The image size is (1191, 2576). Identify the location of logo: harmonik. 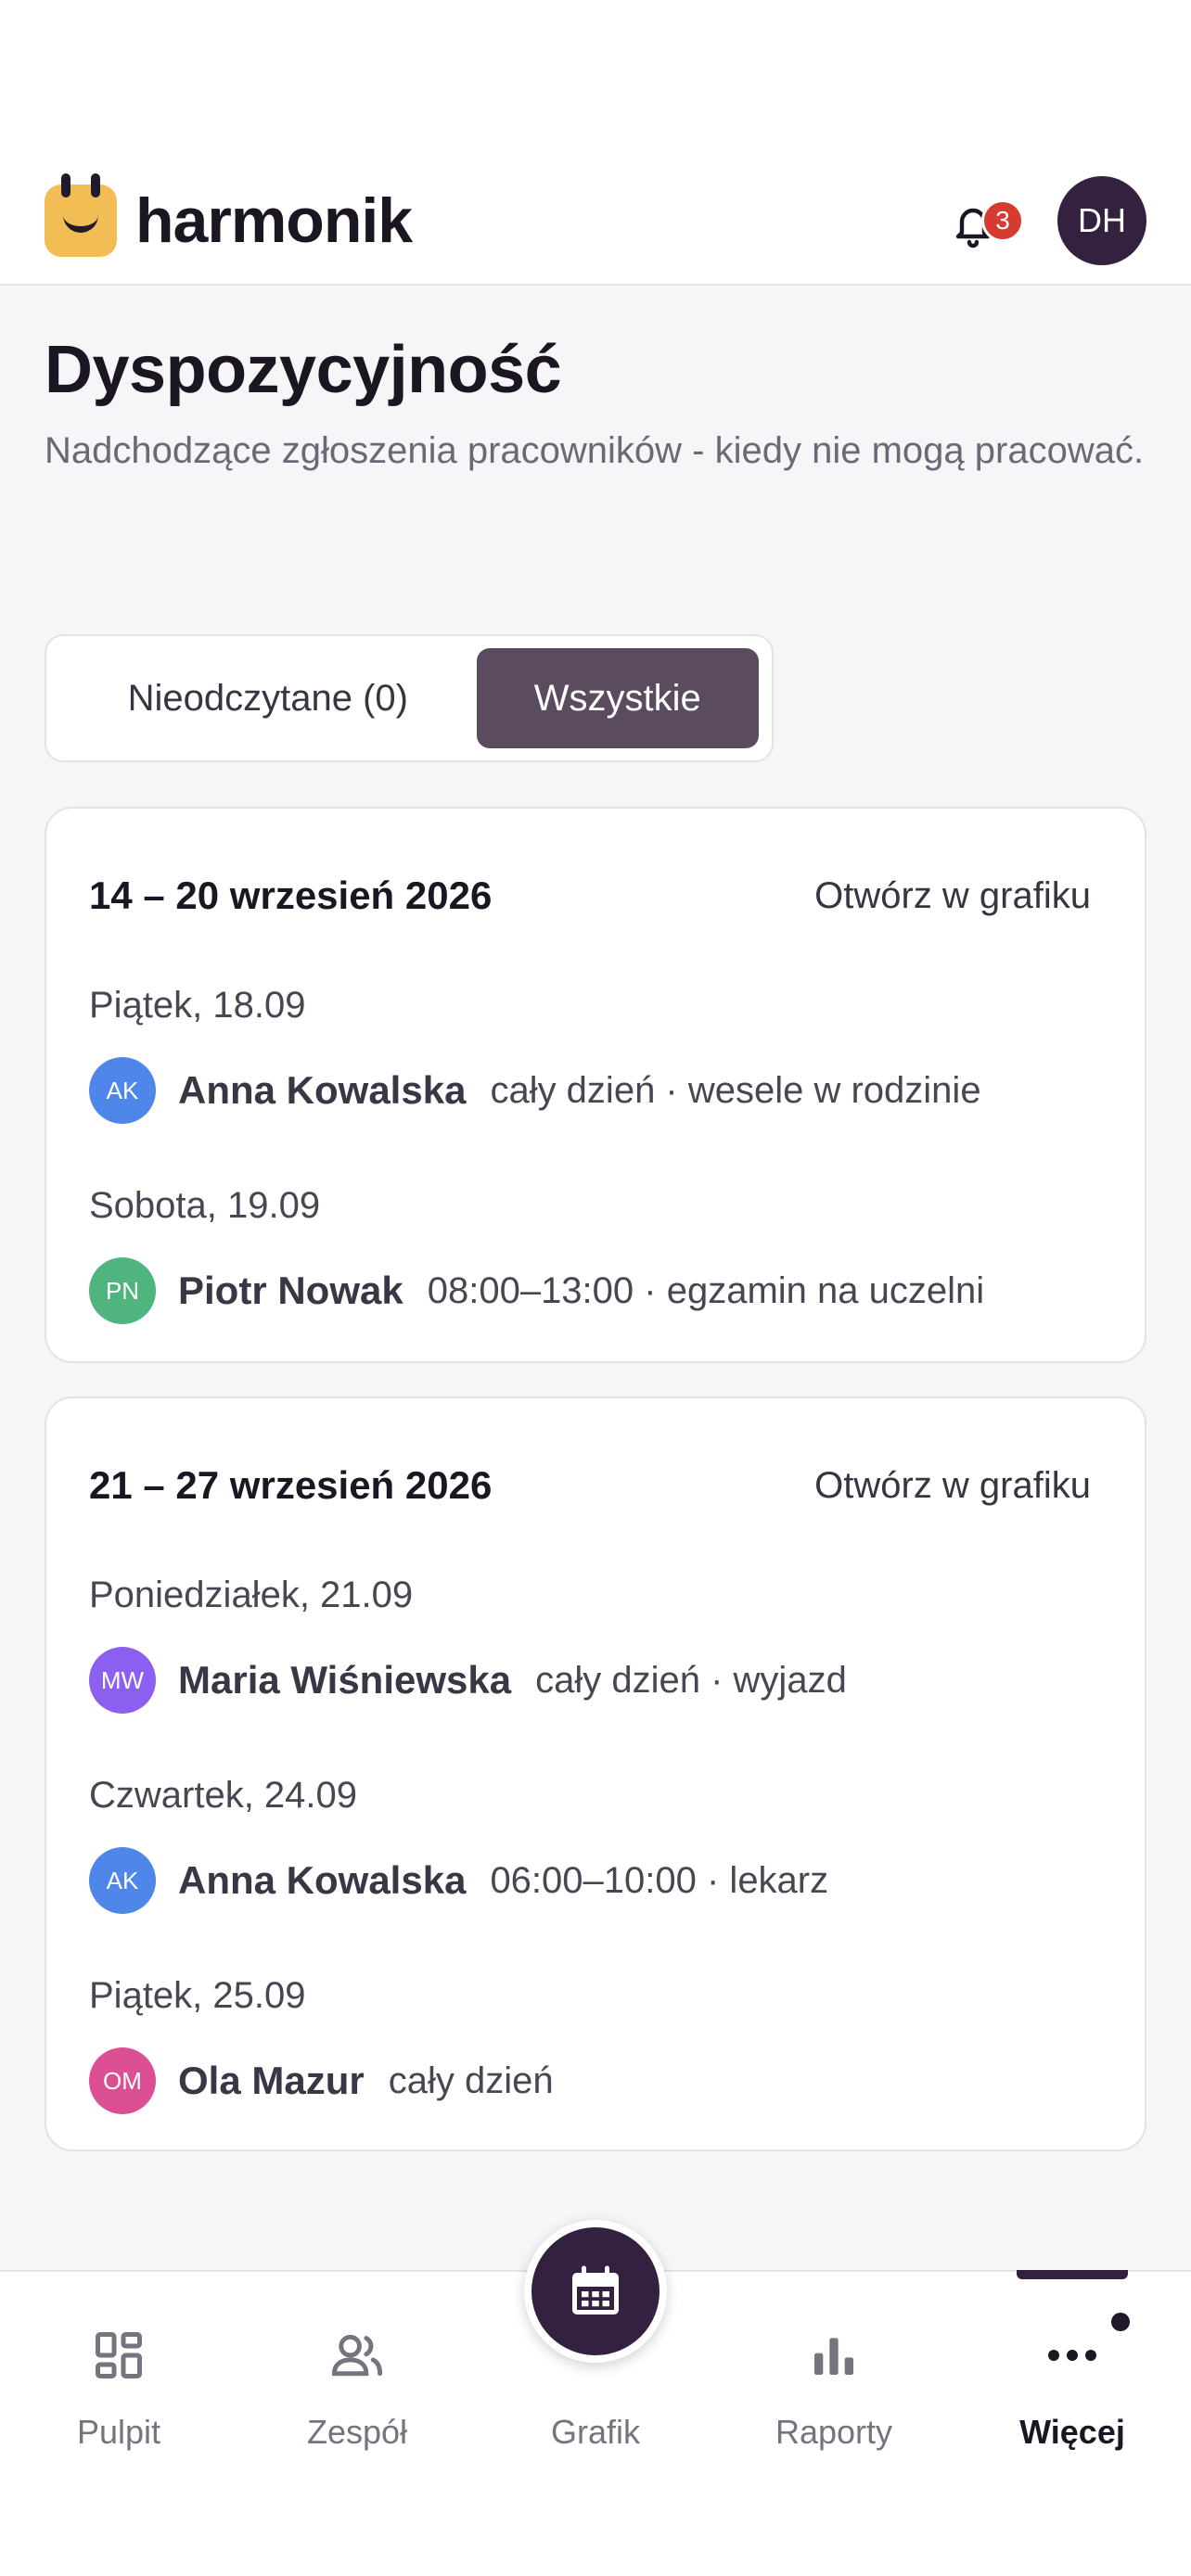
(229, 215).